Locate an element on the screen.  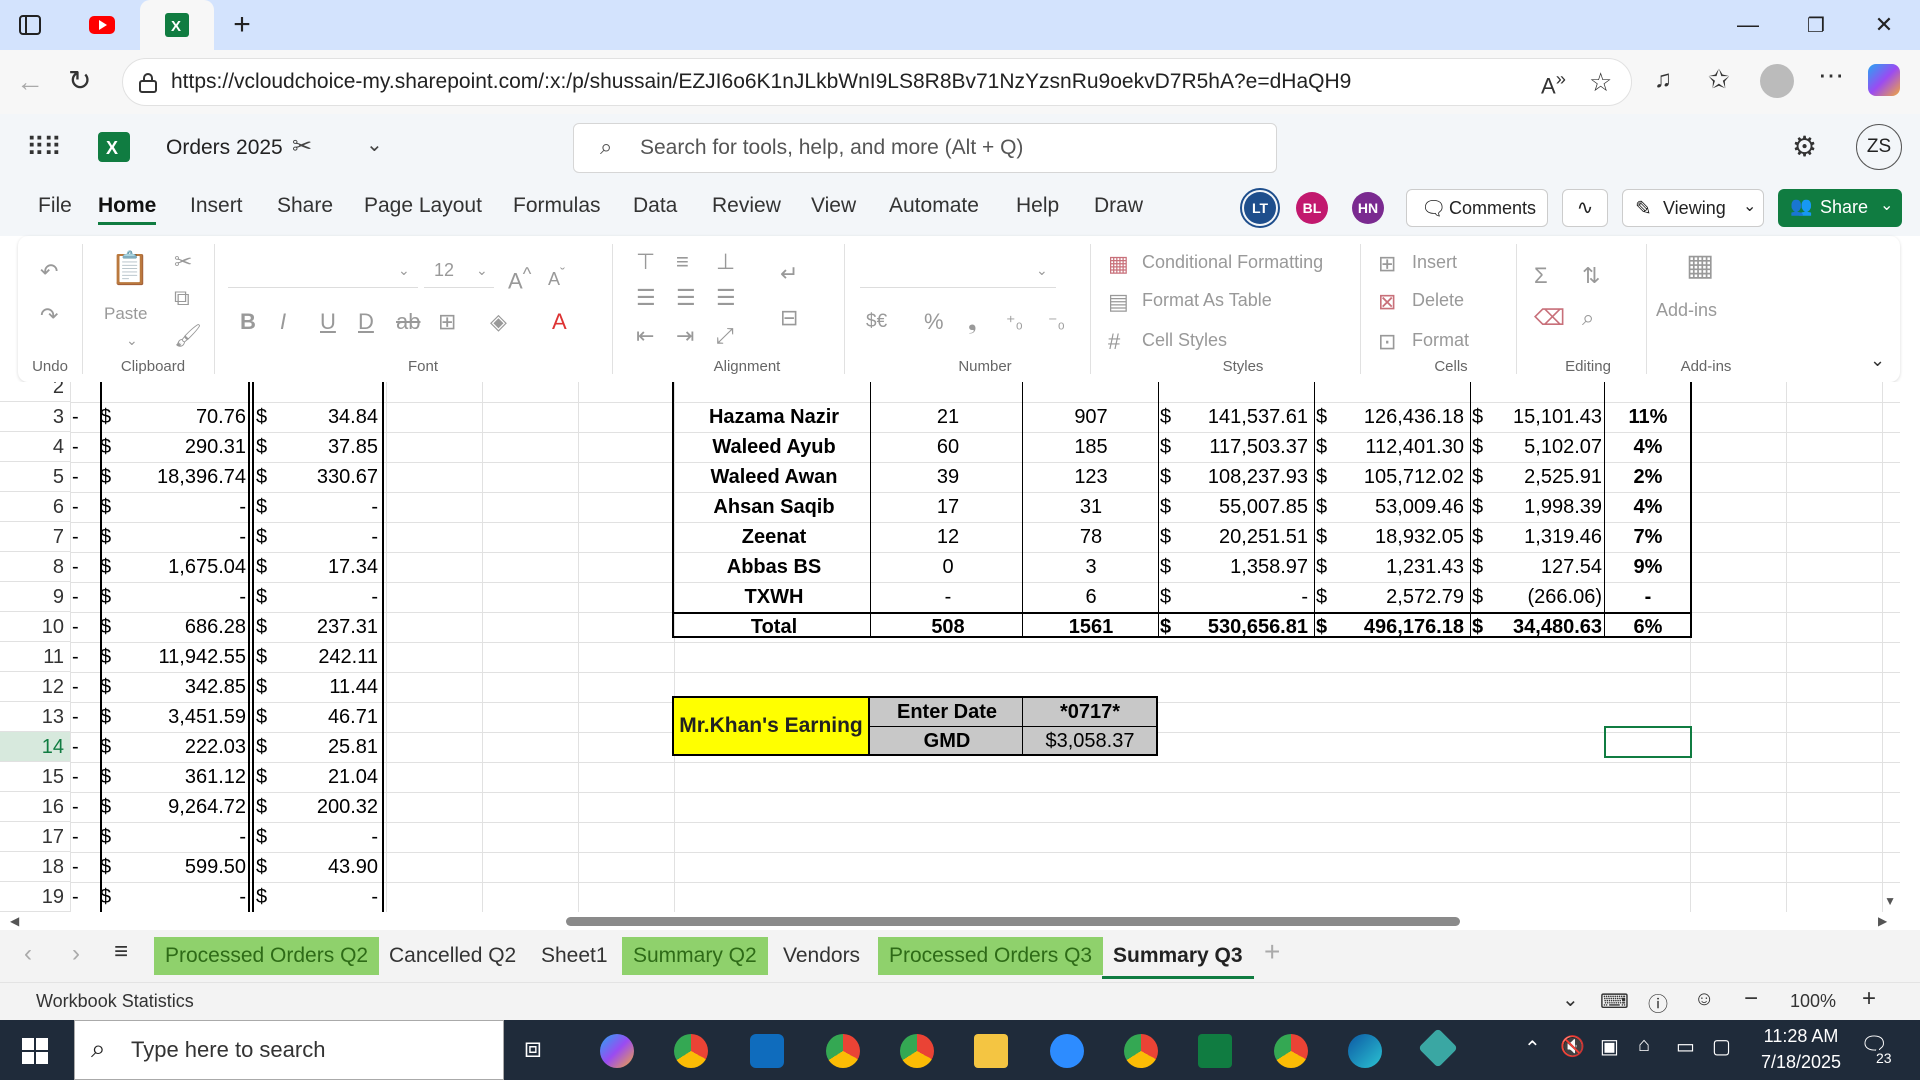
cell-styles-button: Cell Styles is located at coordinates (1184, 340).